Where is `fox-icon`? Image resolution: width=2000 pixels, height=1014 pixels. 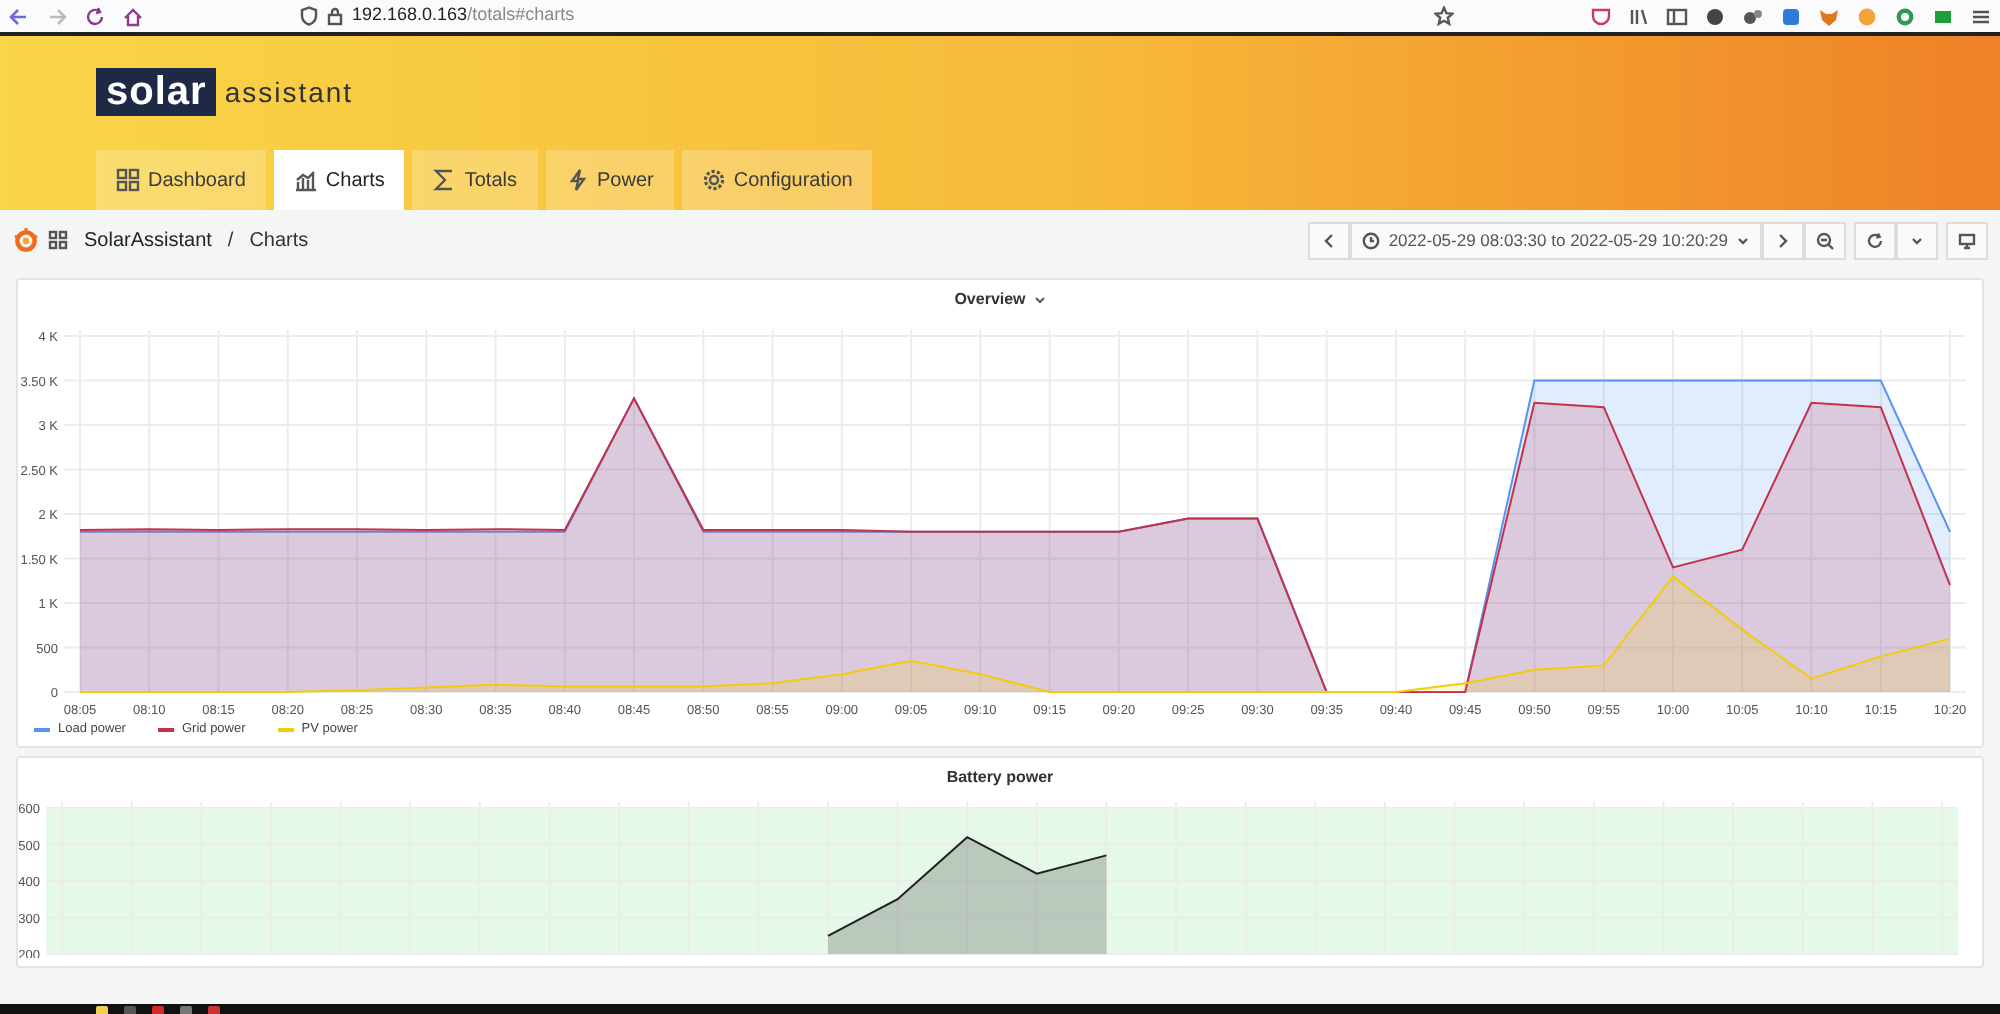 fox-icon is located at coordinates (1829, 16).